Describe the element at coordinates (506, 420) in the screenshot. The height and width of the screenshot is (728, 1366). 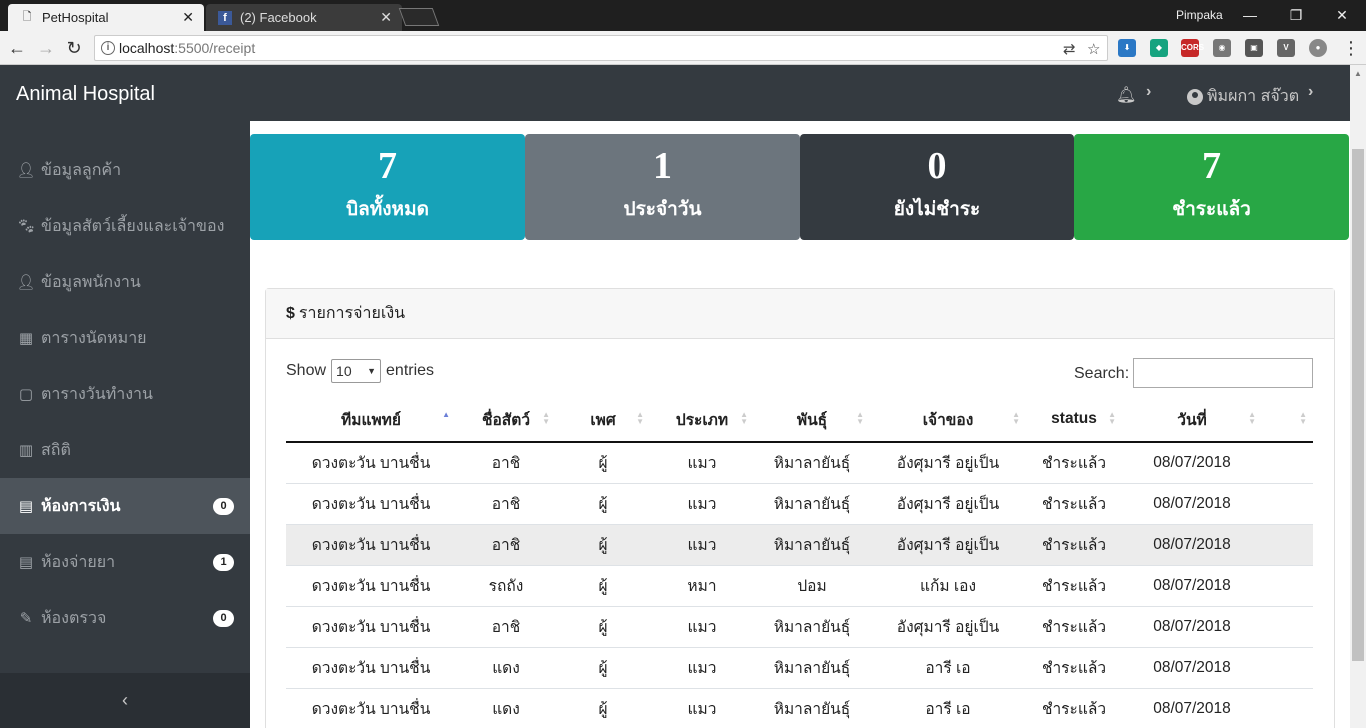
I see `column-header: ชื่อสัตว์ ▲ ▼` at that location.